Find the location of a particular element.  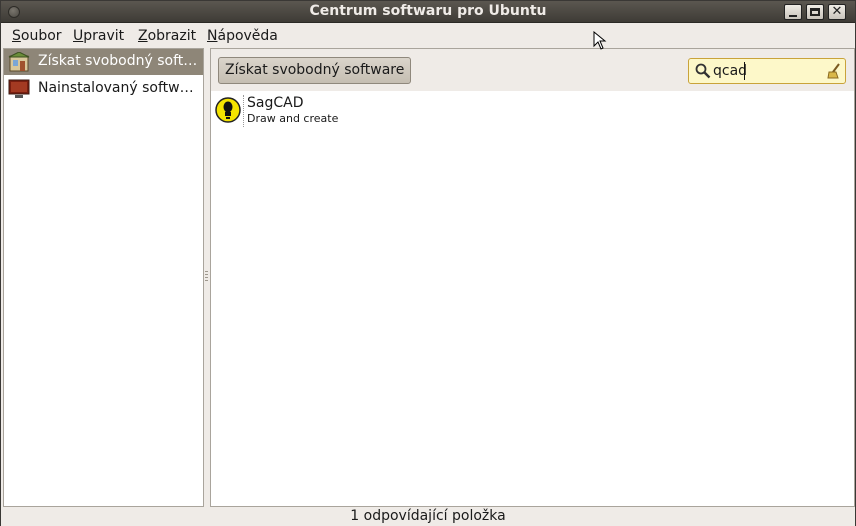

row-separator is located at coordinates (243, 111).